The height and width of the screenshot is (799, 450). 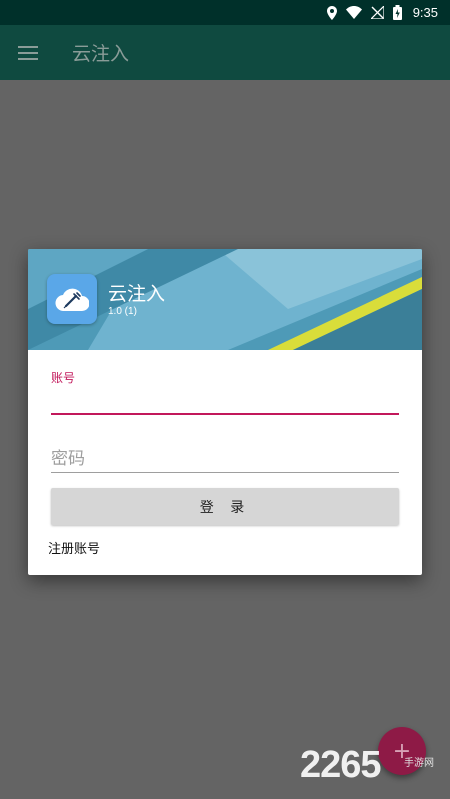 I want to click on battery-charging-icon, so click(x=397, y=12).